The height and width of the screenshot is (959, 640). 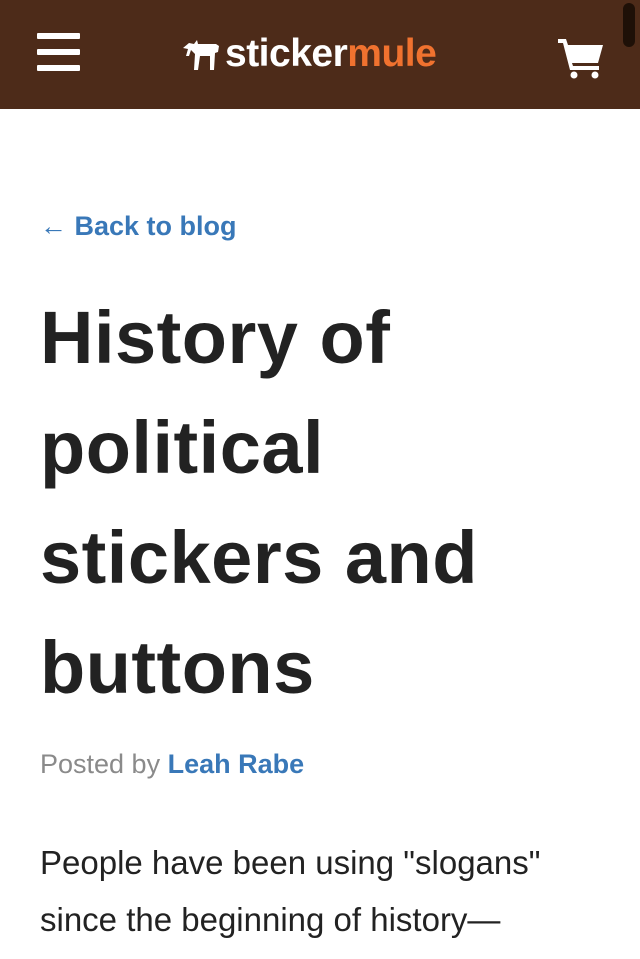 What do you see at coordinates (58, 53) in the screenshot?
I see `hamburger-menu-icon` at bounding box center [58, 53].